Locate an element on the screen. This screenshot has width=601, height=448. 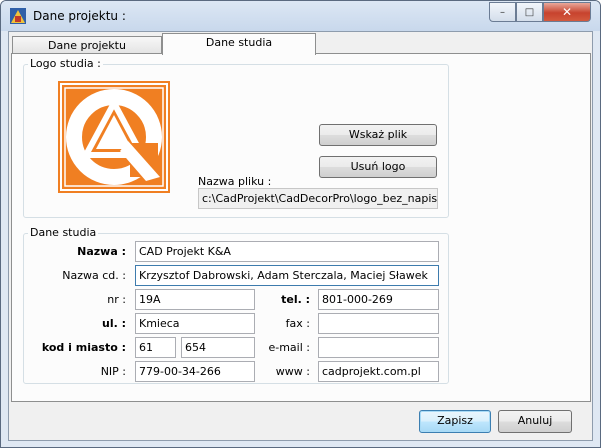
postcode-city-label: kod i miasto : is located at coordinates (83, 347).